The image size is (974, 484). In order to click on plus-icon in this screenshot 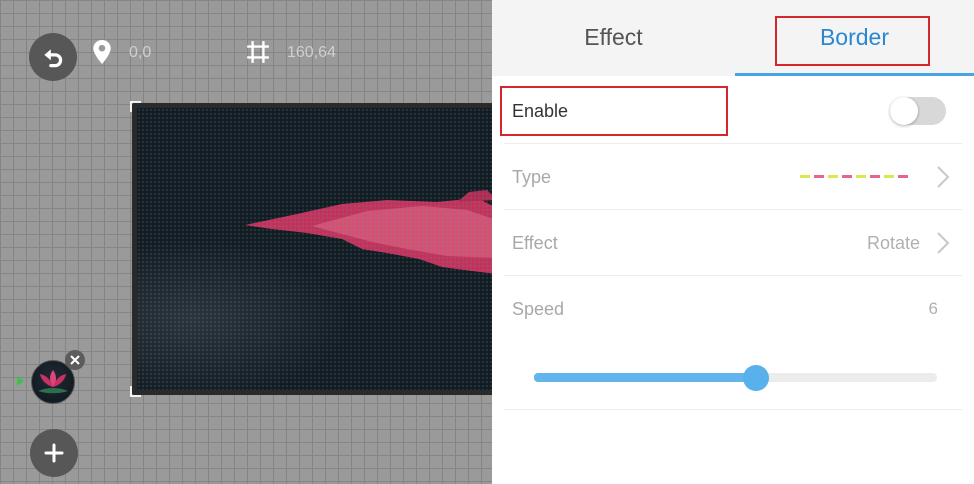, I will do `click(54, 453)`.